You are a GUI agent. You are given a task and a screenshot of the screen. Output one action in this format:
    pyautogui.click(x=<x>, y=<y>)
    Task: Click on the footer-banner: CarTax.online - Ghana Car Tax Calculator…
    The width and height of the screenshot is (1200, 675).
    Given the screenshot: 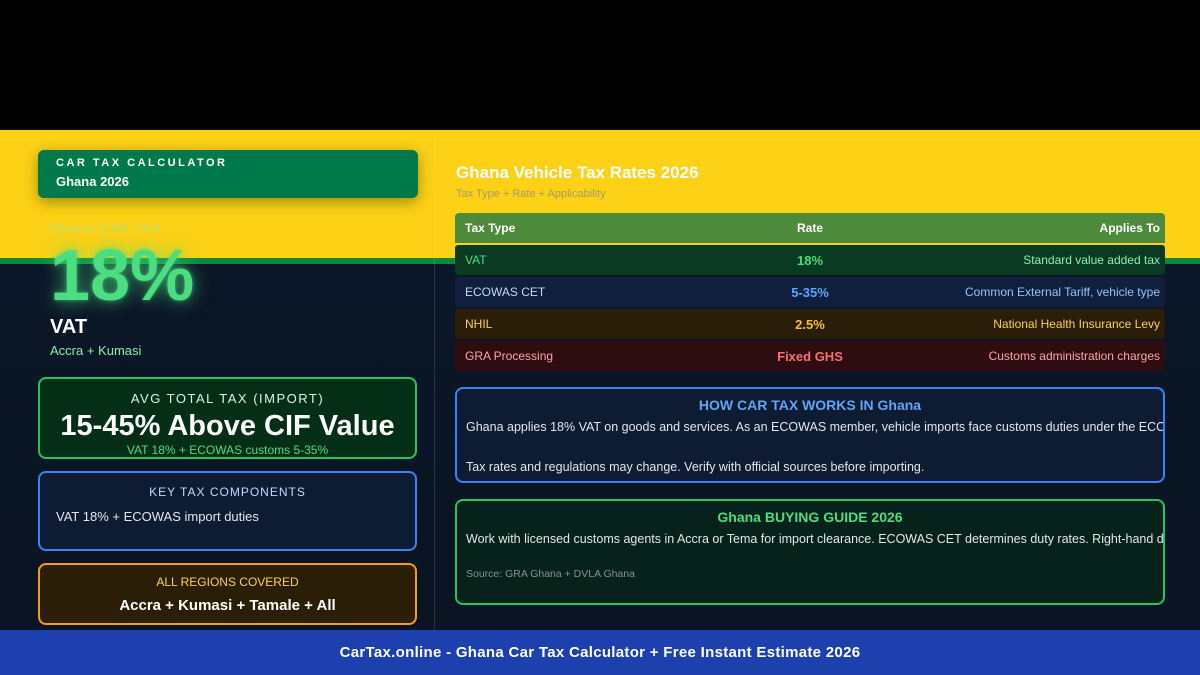 What is the action you would take?
    pyautogui.click(x=600, y=652)
    